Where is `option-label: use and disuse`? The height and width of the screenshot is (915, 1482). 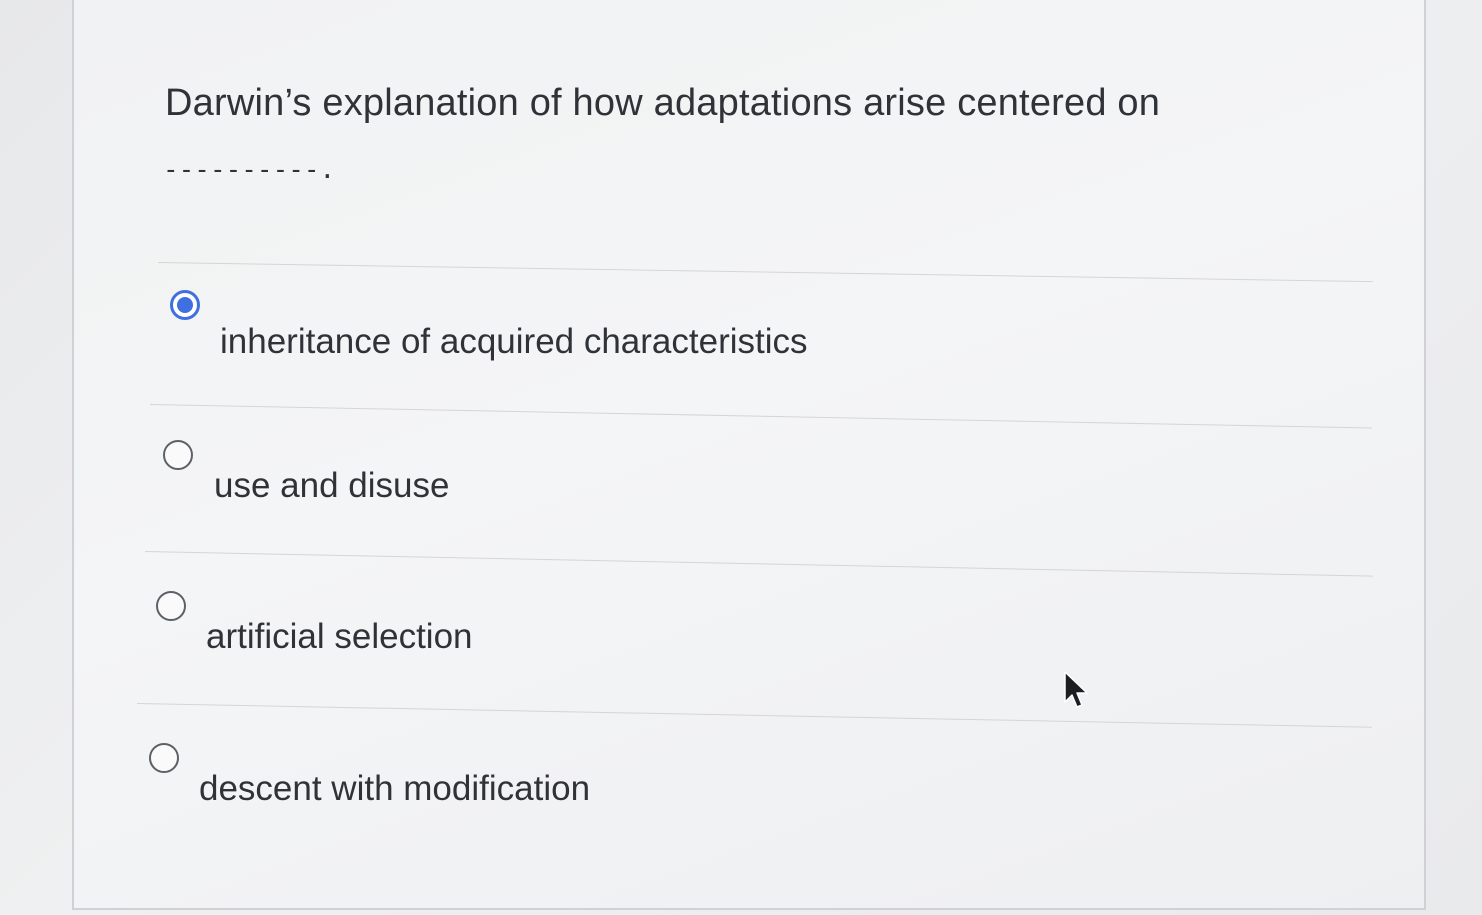 option-label: use and disuse is located at coordinates (331, 486).